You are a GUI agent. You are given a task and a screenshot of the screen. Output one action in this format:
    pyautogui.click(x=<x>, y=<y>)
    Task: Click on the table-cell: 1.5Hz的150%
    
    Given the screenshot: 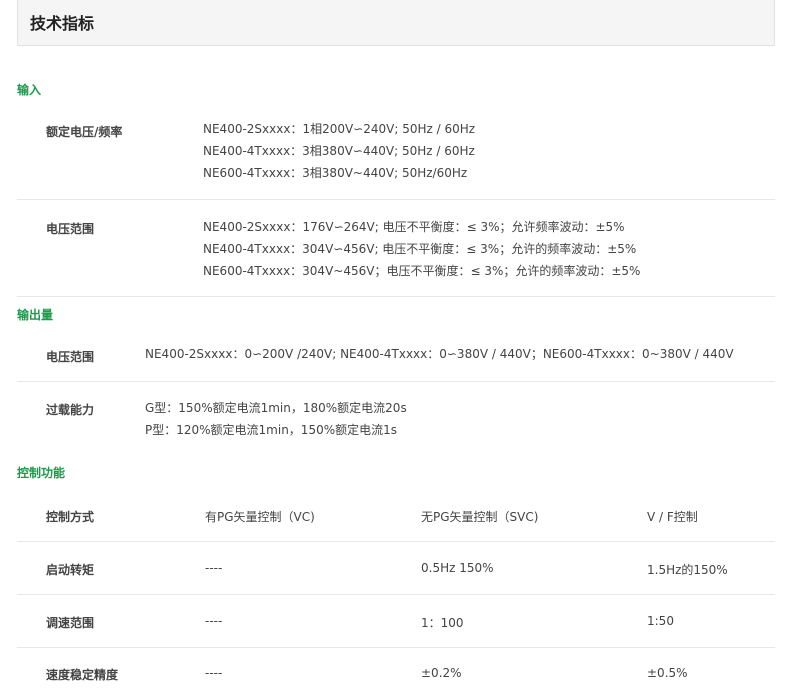 What is the action you would take?
    pyautogui.click(x=687, y=570)
    